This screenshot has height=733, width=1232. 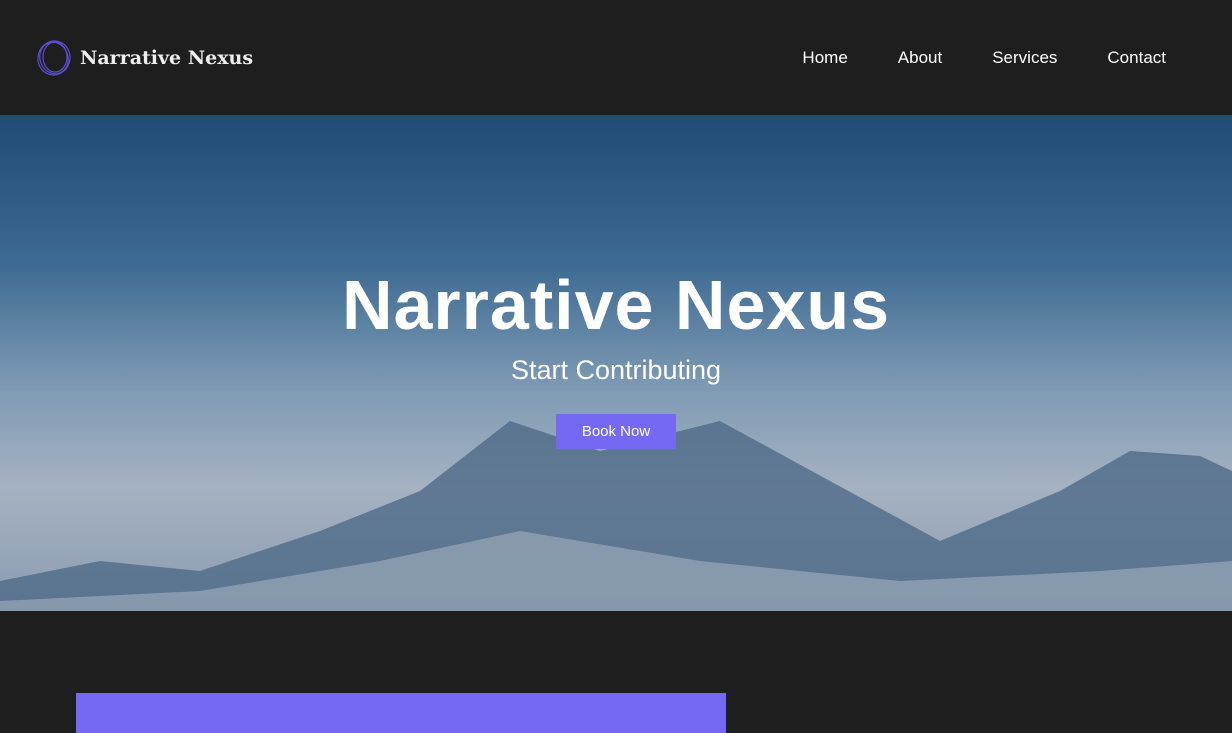 I want to click on nav-contact: Contact, so click(x=1136, y=58).